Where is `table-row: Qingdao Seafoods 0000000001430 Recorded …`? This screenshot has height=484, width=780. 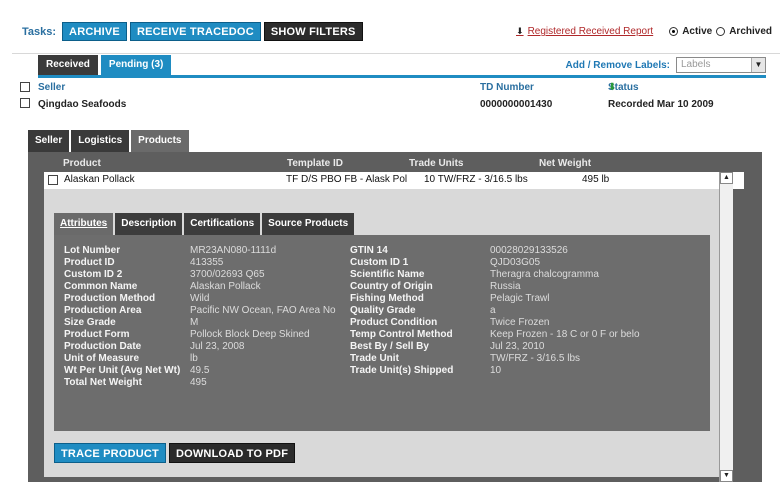 table-row: Qingdao Seafoods 0000000001430 Recorded … is located at coordinates (390, 105).